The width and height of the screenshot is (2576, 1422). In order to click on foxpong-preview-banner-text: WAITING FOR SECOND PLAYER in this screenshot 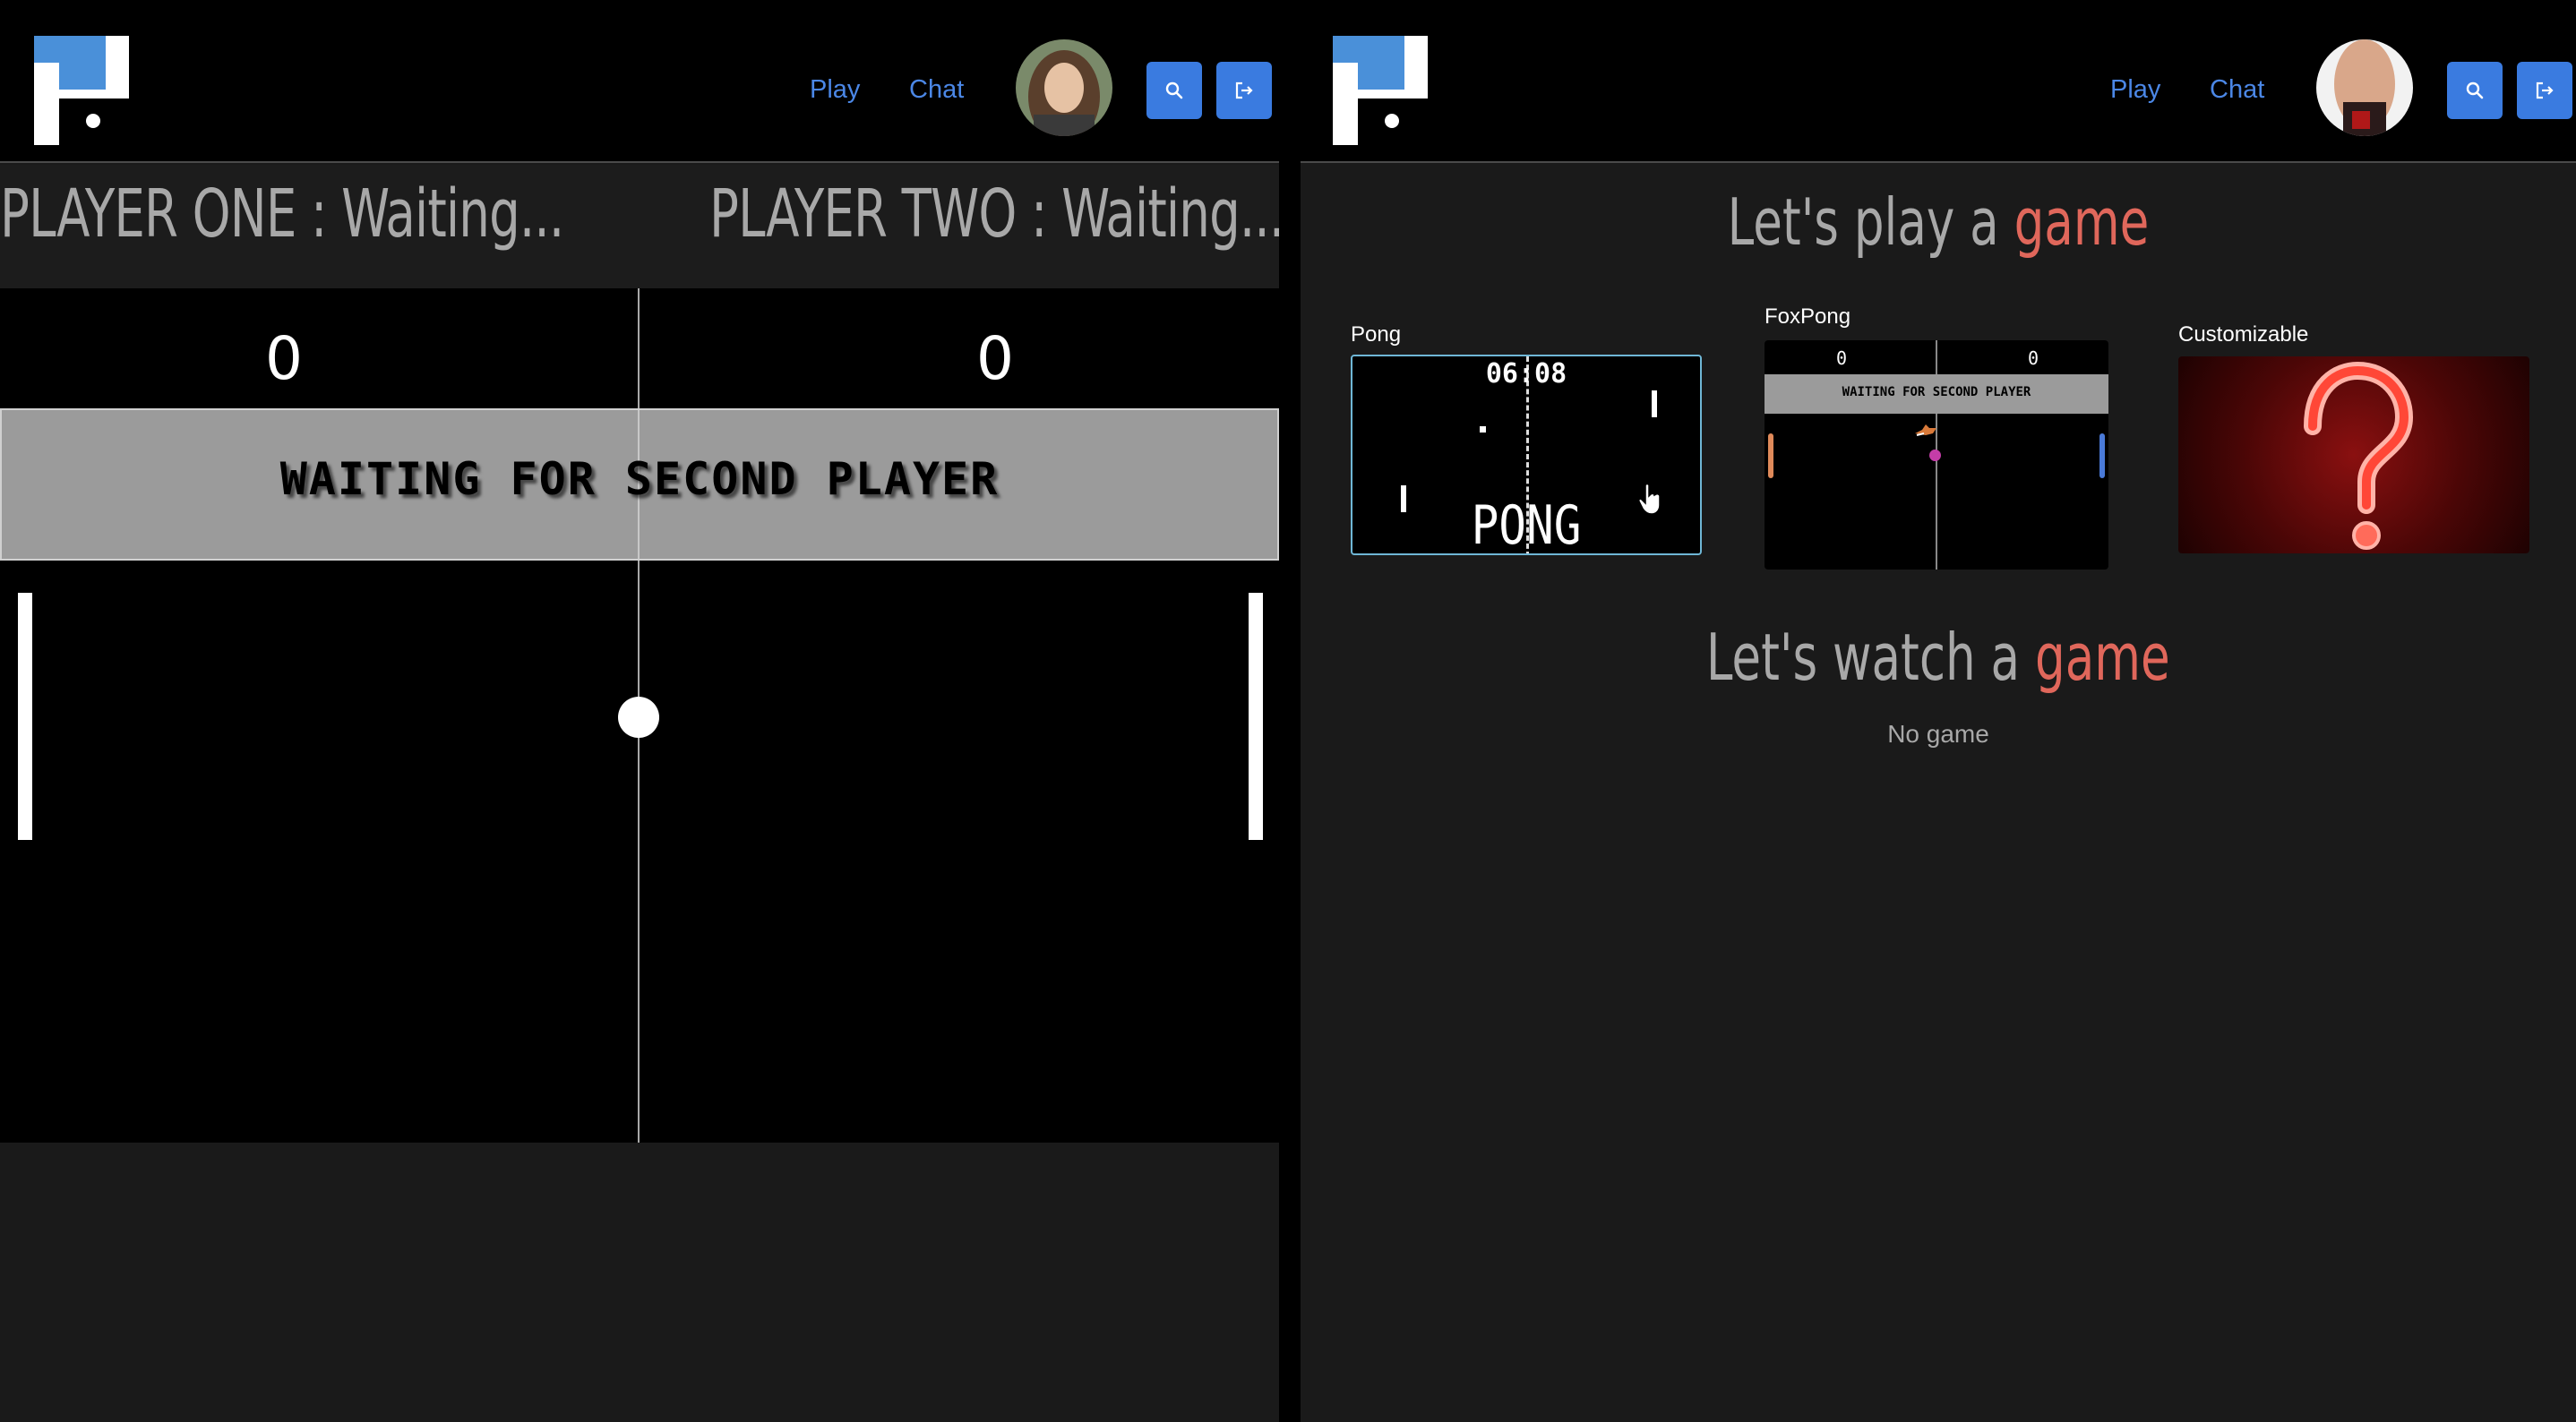, I will do `click(1936, 392)`.